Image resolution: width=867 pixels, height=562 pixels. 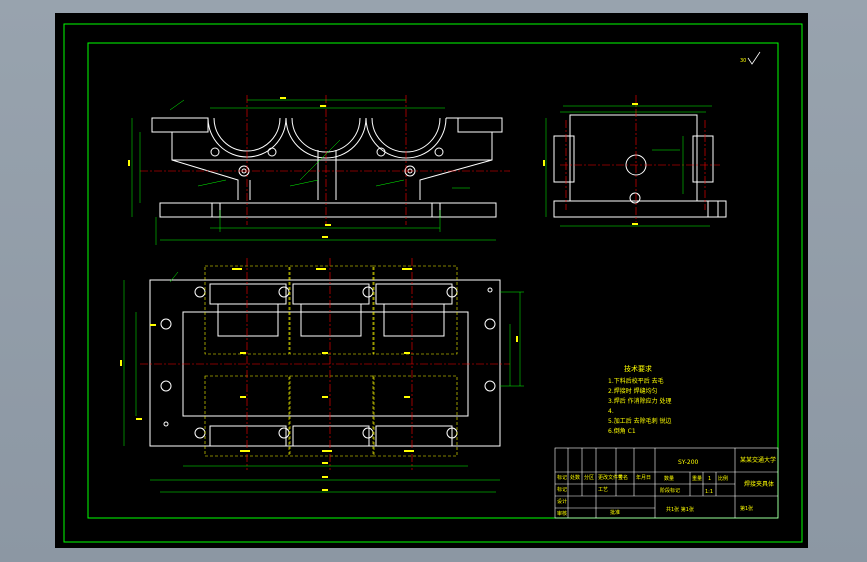 I want to click on side-view-centerlines, so click(x=640, y=158).